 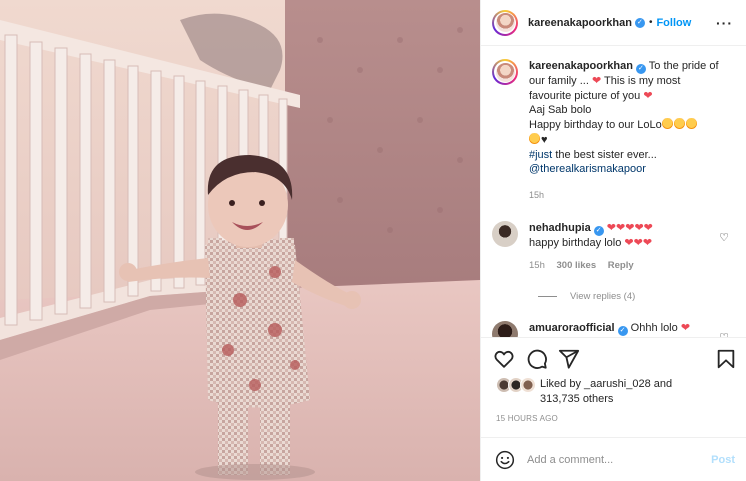 What do you see at coordinates (723, 460) in the screenshot?
I see `post-comment-button: Post` at bounding box center [723, 460].